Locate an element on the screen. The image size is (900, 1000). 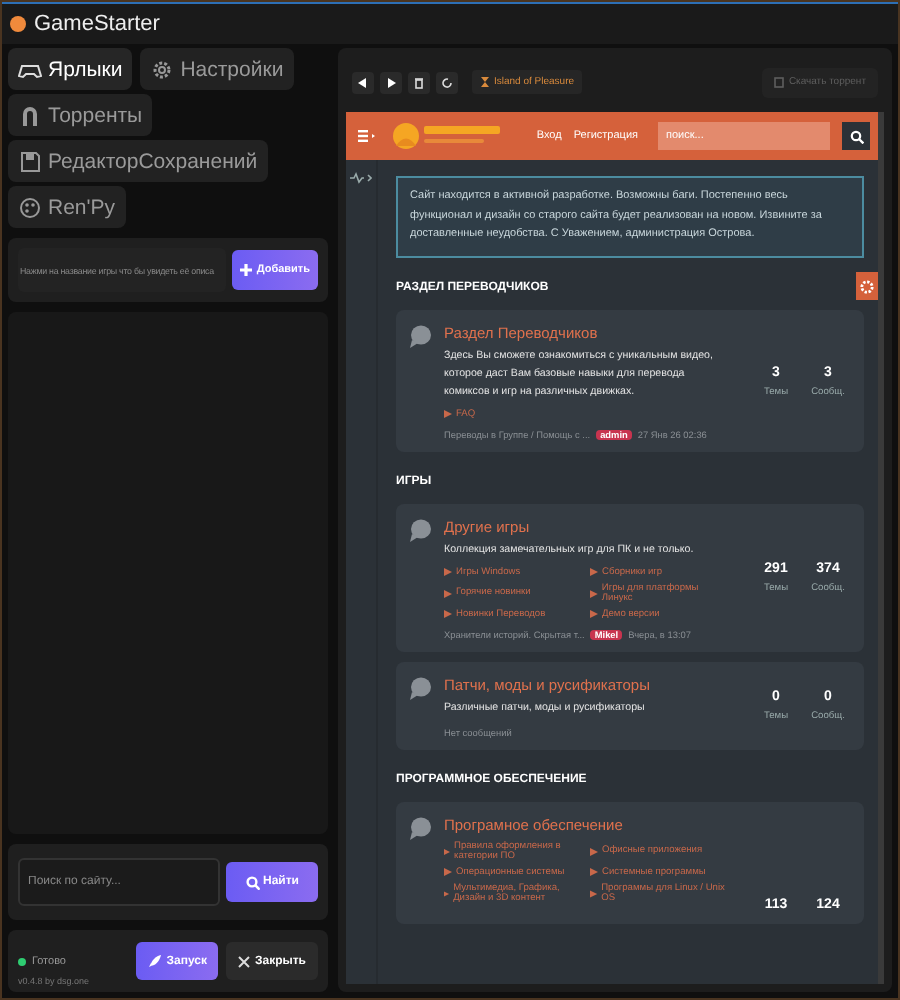
back-button is located at coordinates (363, 82).